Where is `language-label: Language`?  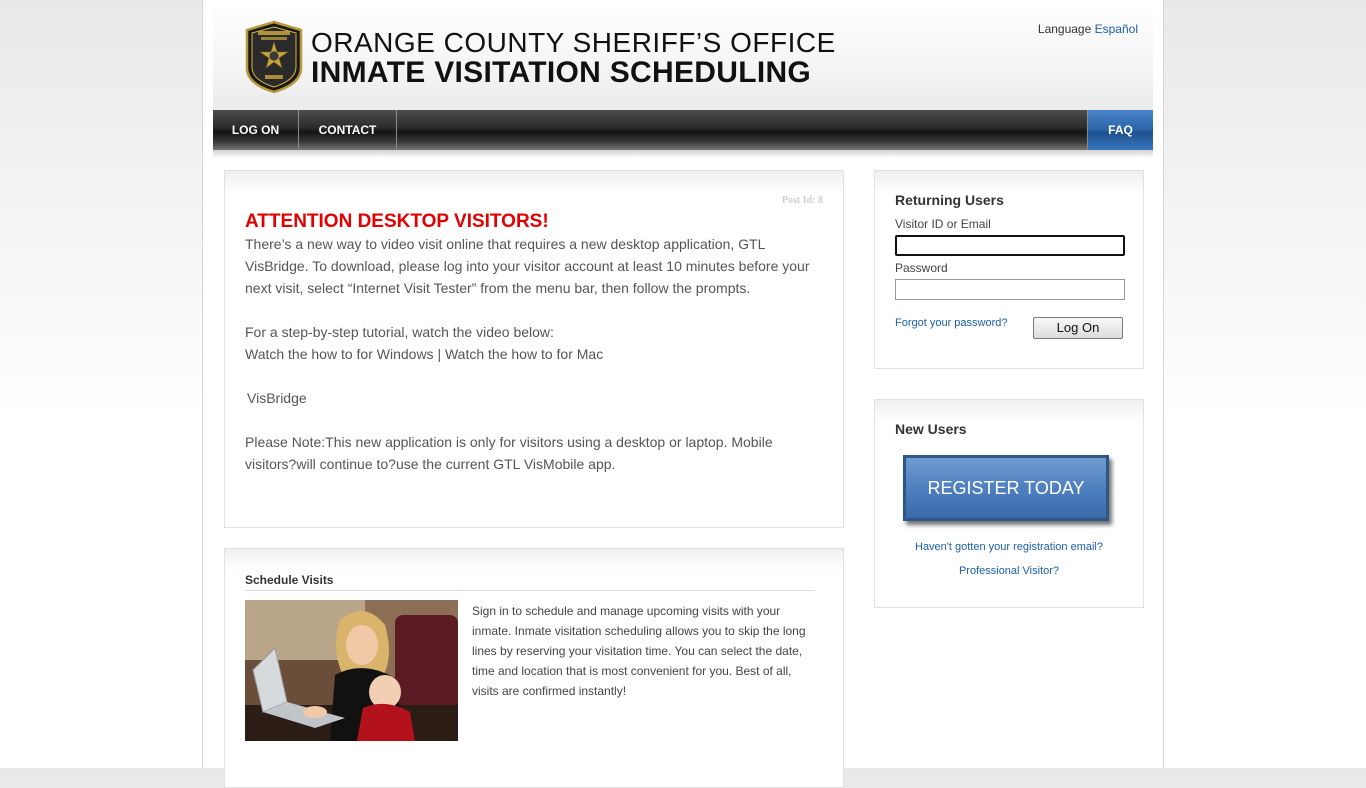 language-label: Language is located at coordinates (1064, 29).